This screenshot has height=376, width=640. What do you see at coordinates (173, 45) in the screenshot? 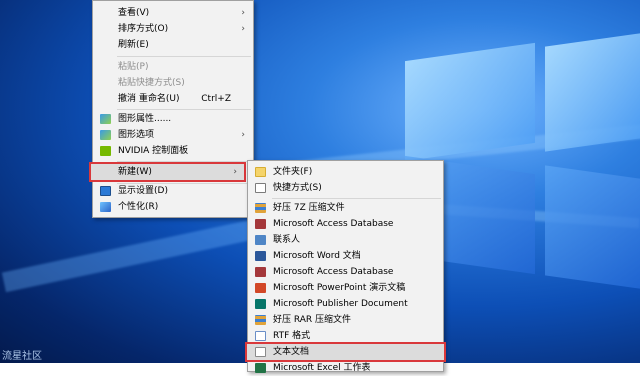
I see `menu-item-refresh: 刷新(E)` at bounding box center [173, 45].